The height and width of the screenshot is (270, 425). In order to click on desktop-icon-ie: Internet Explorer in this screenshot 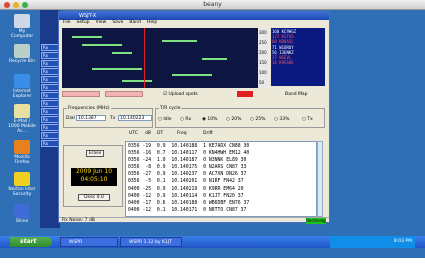, I will do `click(22, 86)`.